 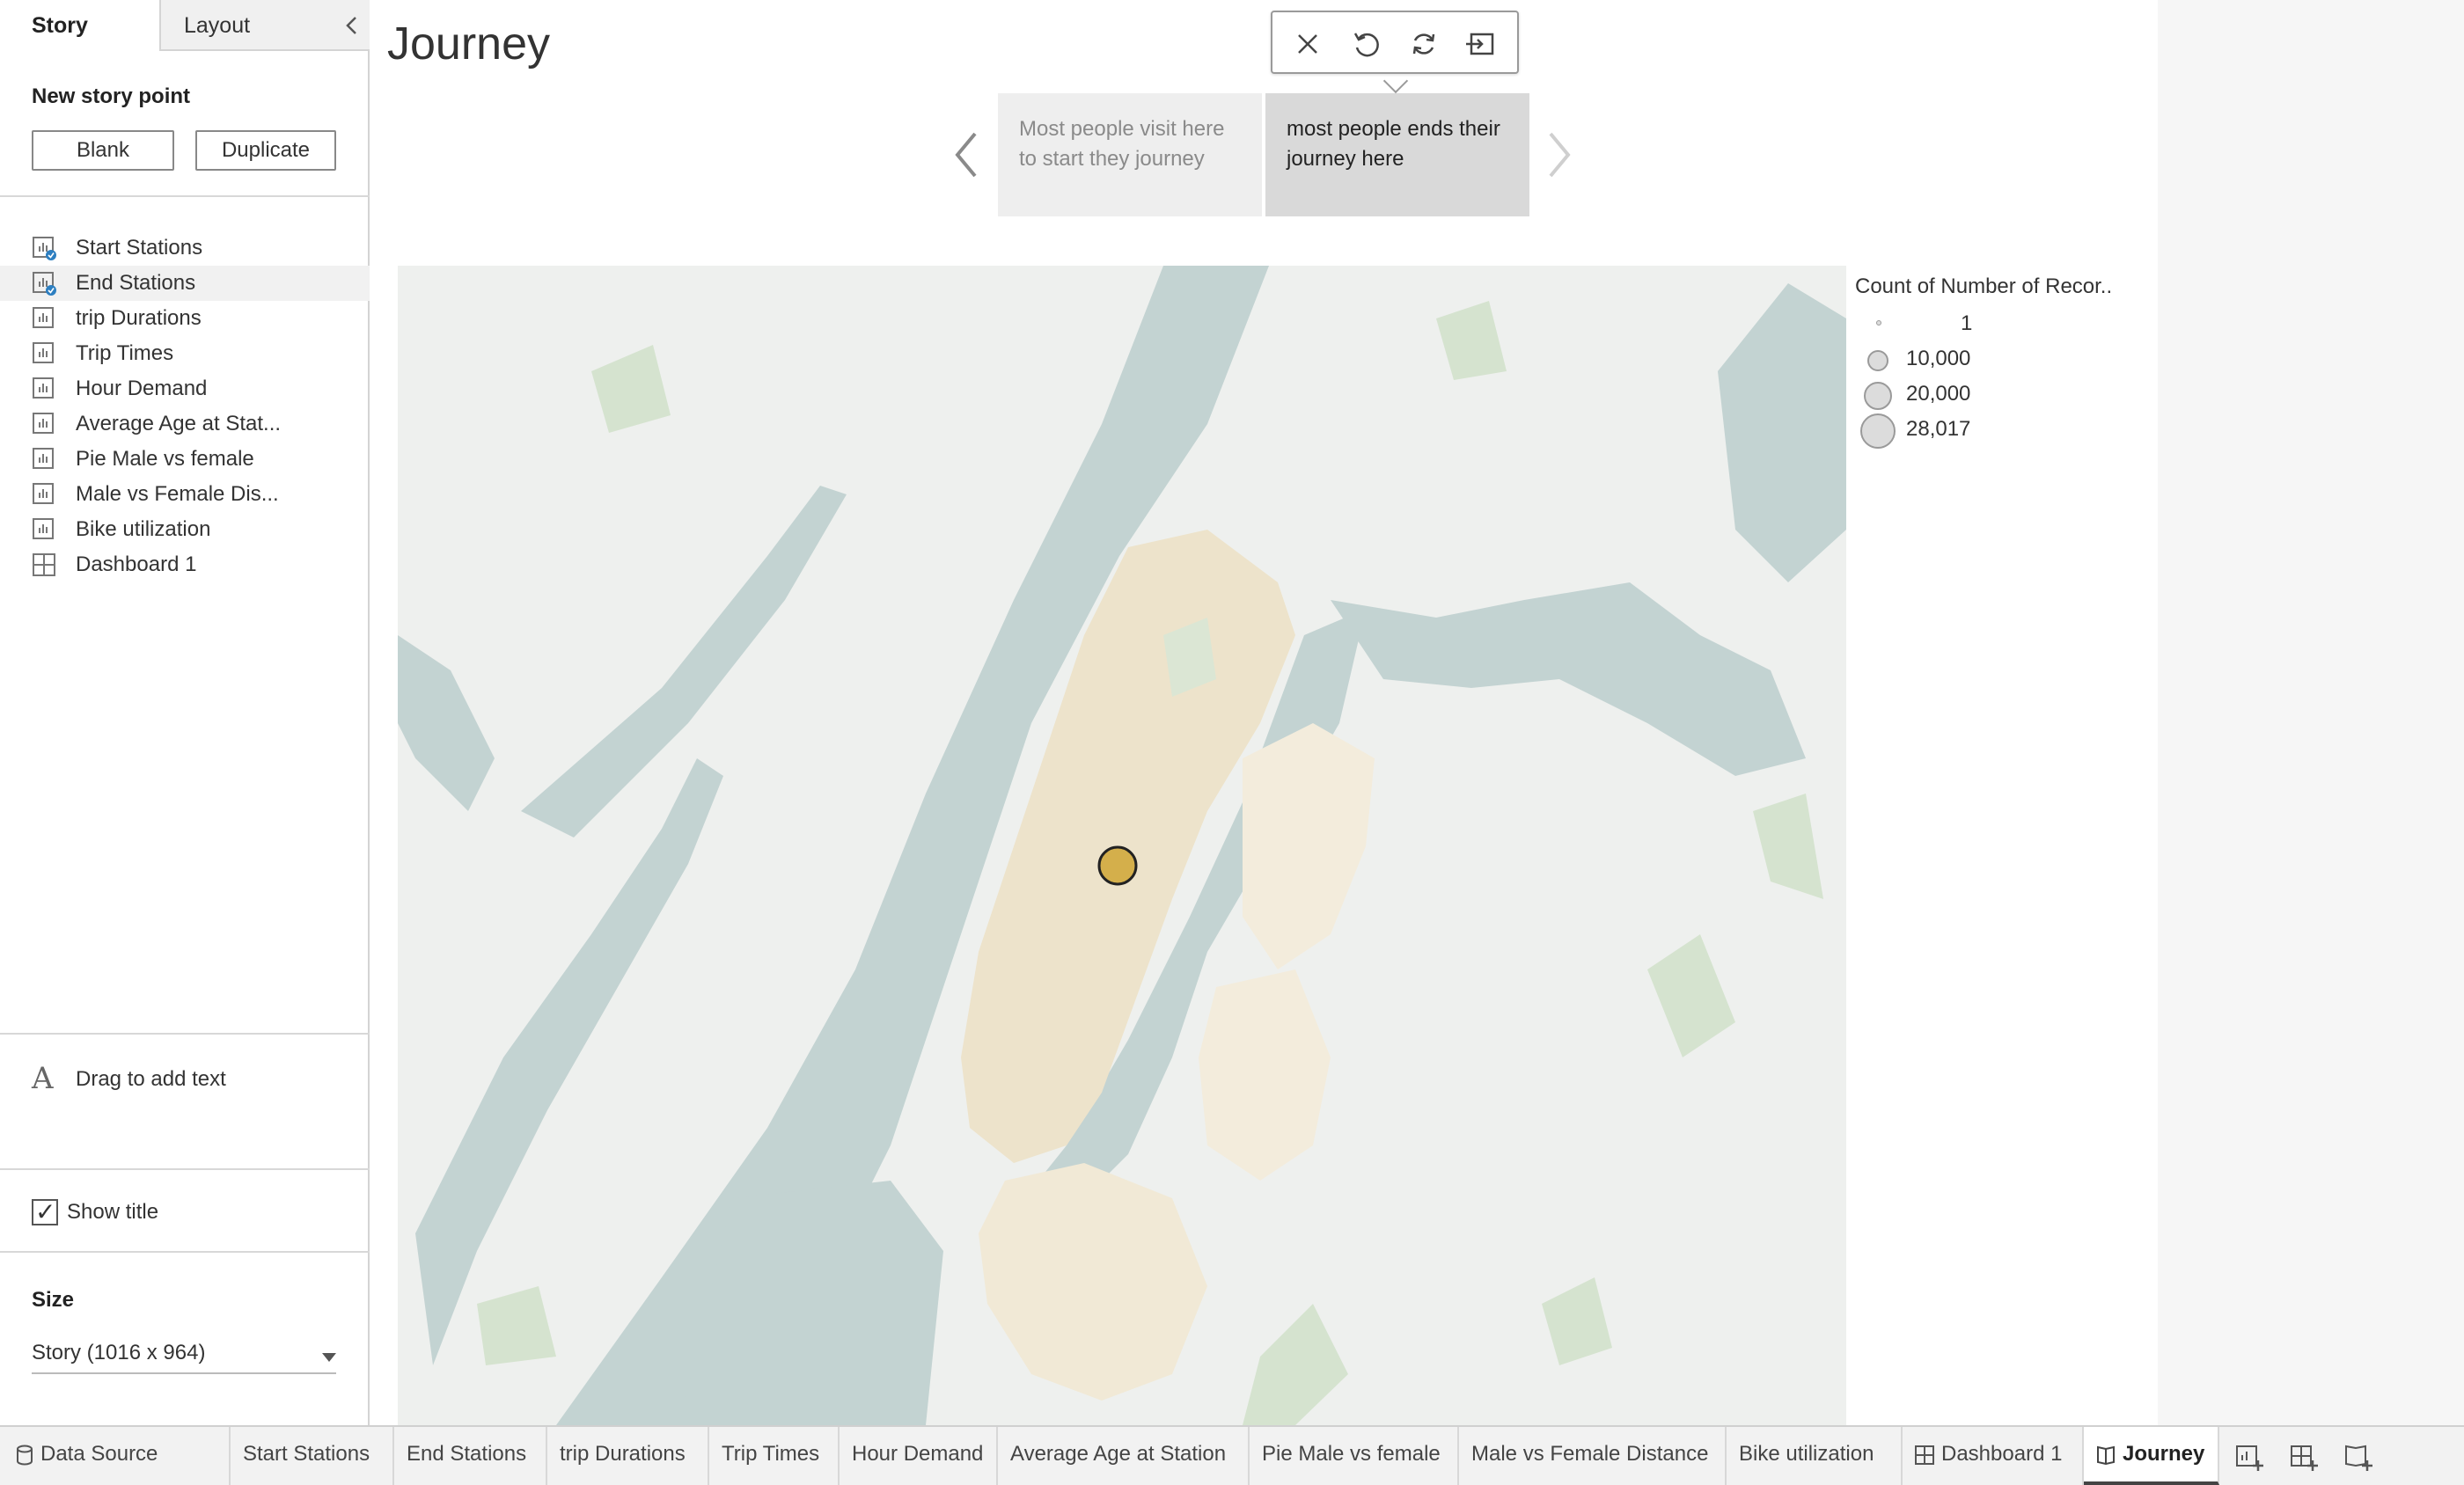 What do you see at coordinates (1939, 429) in the screenshot?
I see `legend-label: 28,017` at bounding box center [1939, 429].